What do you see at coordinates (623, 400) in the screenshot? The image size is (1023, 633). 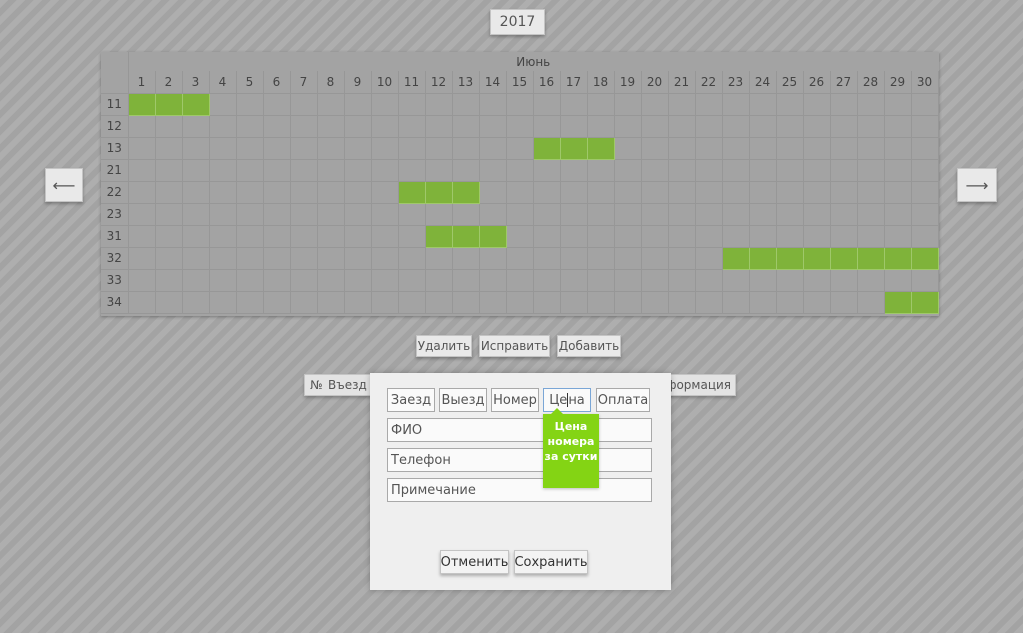 I see `payment-field: Оплата` at bounding box center [623, 400].